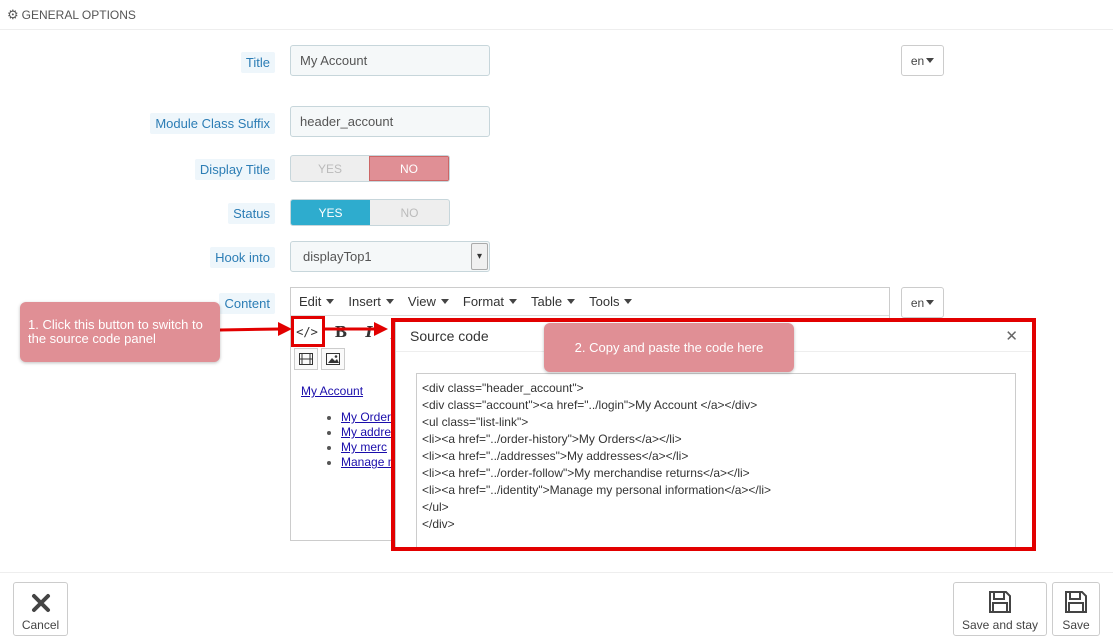 This screenshot has height=640, width=1113. I want to click on list-item: My addre, so click(369, 432).